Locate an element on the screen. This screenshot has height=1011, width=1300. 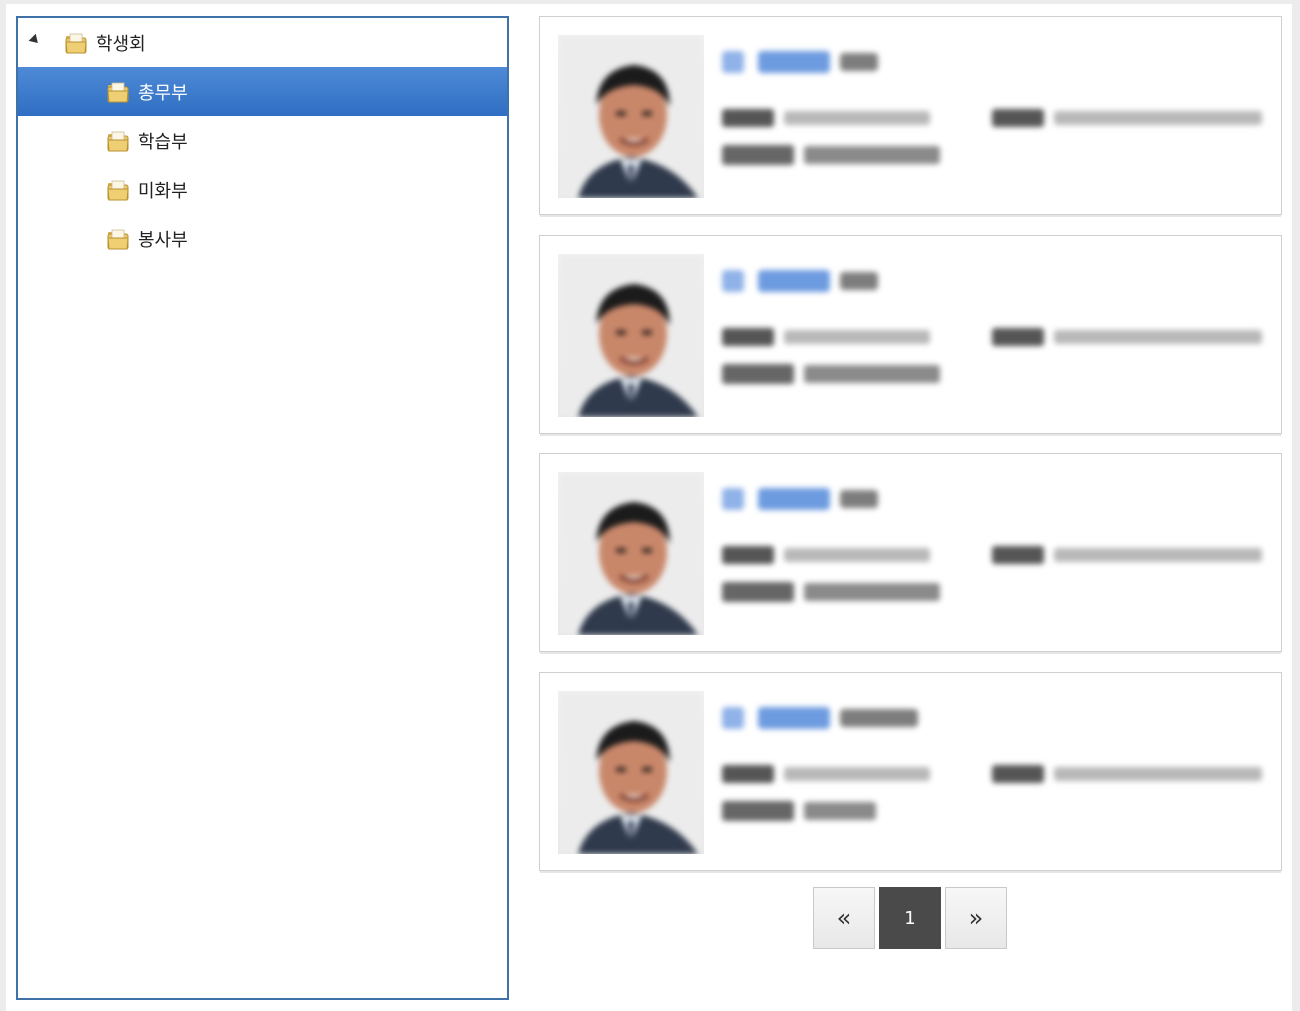
tree-root-student-council: 학생회 is located at coordinates (262, 42).